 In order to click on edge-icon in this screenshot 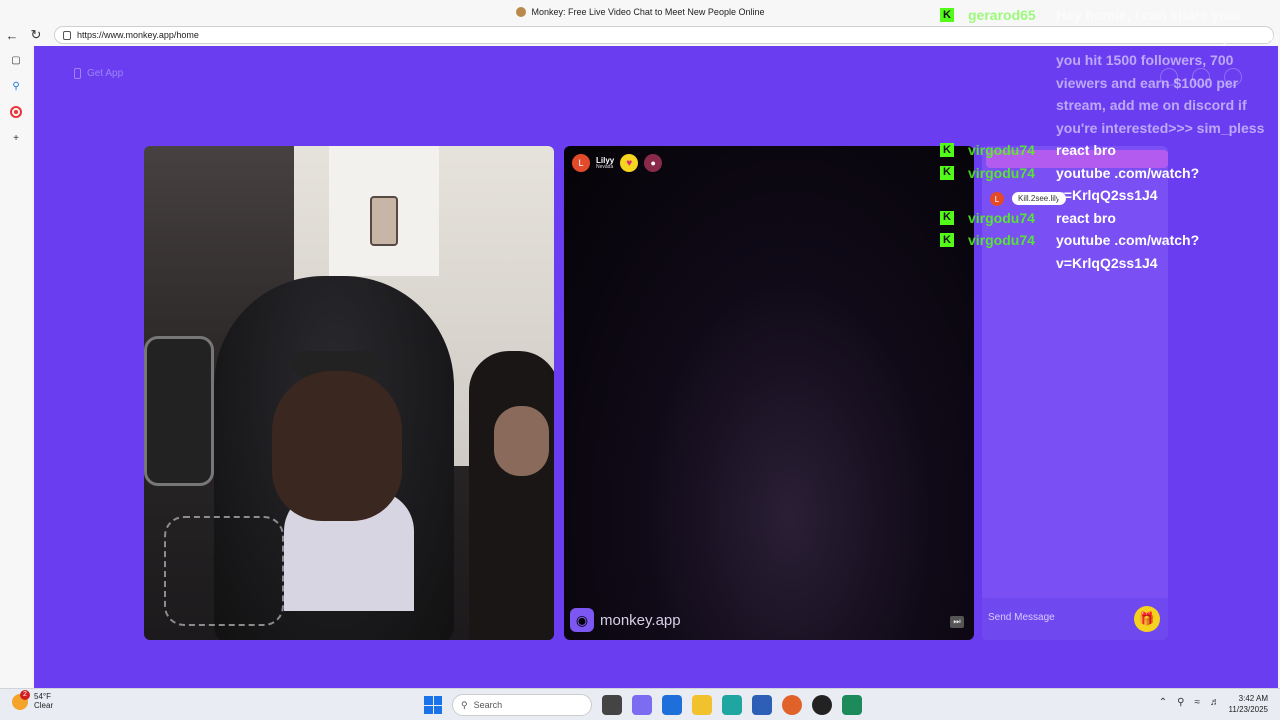, I will do `click(732, 705)`.